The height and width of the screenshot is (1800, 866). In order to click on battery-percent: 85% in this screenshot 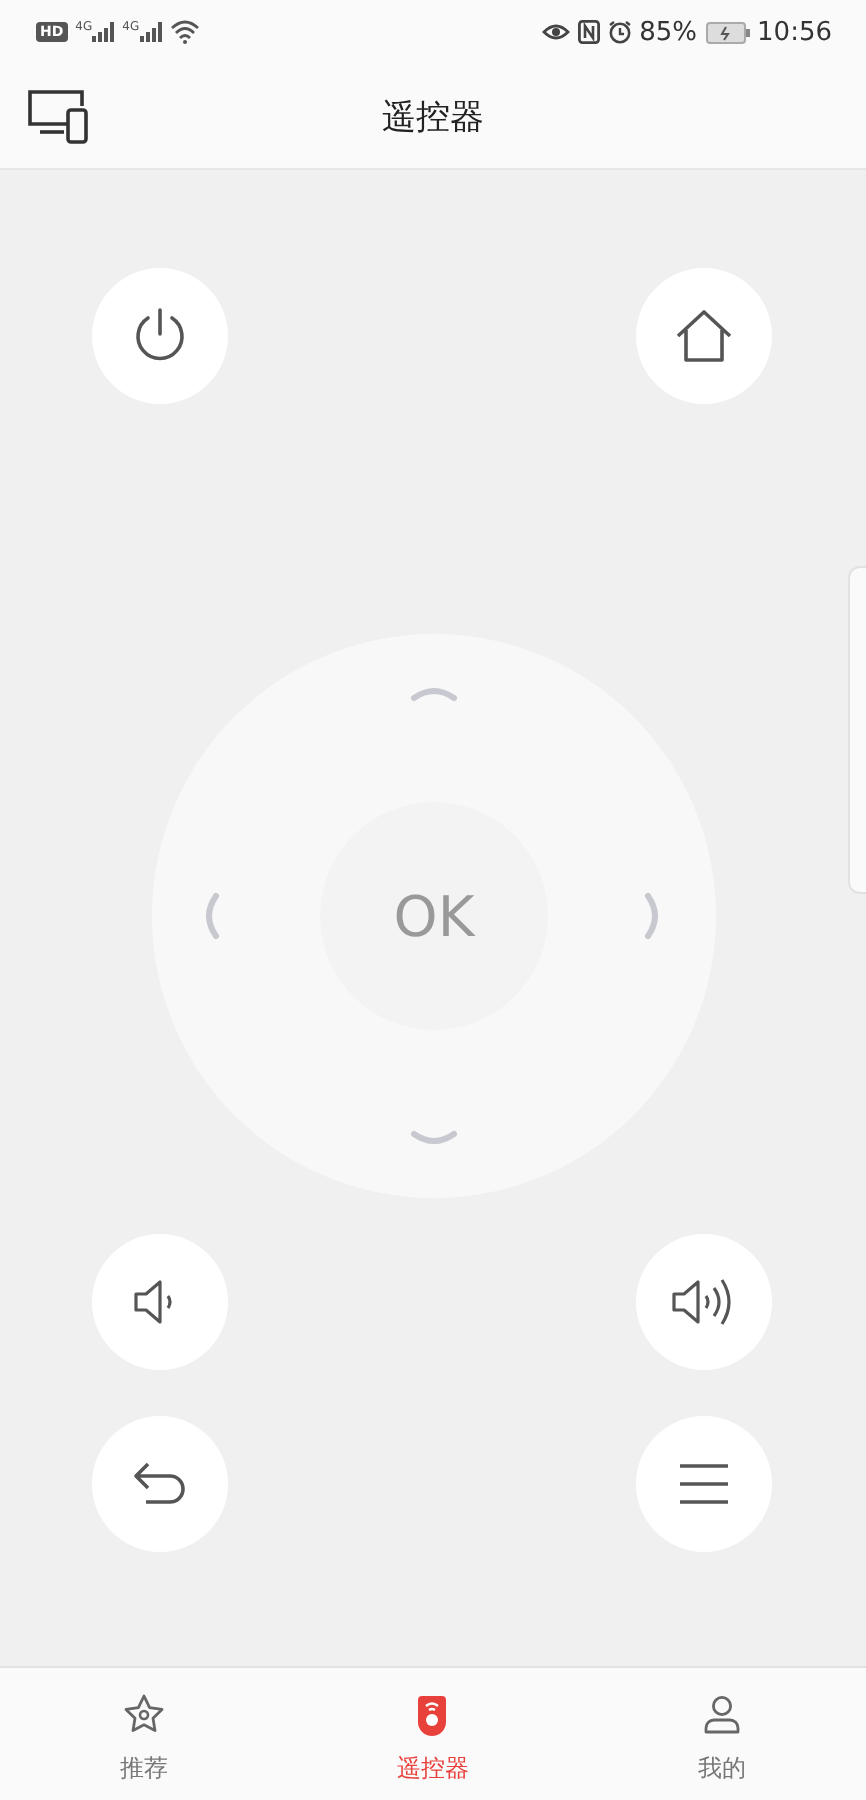, I will do `click(668, 32)`.